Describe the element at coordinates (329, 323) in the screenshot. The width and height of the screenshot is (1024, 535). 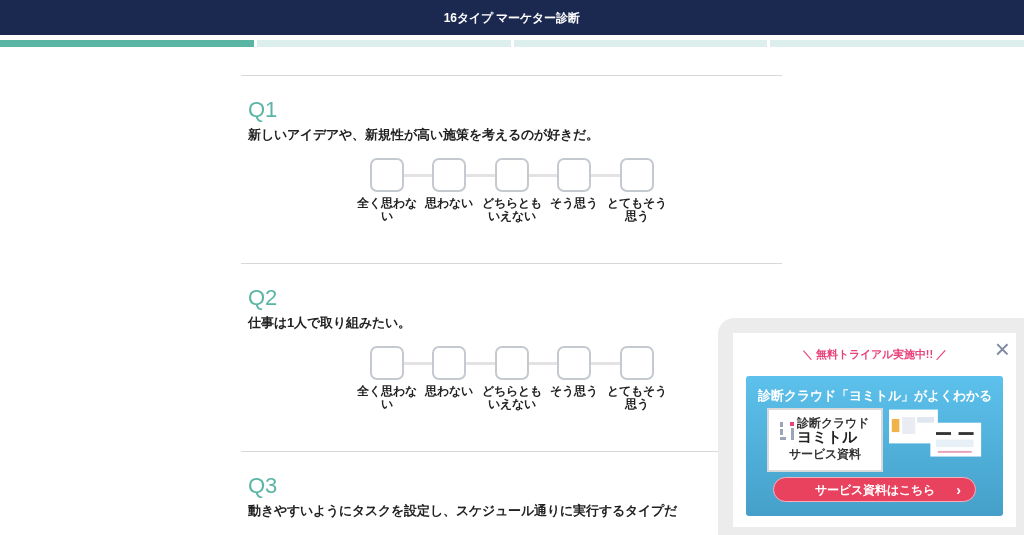
I see `question-text: 仕事は1人で取り組みたい。` at that location.